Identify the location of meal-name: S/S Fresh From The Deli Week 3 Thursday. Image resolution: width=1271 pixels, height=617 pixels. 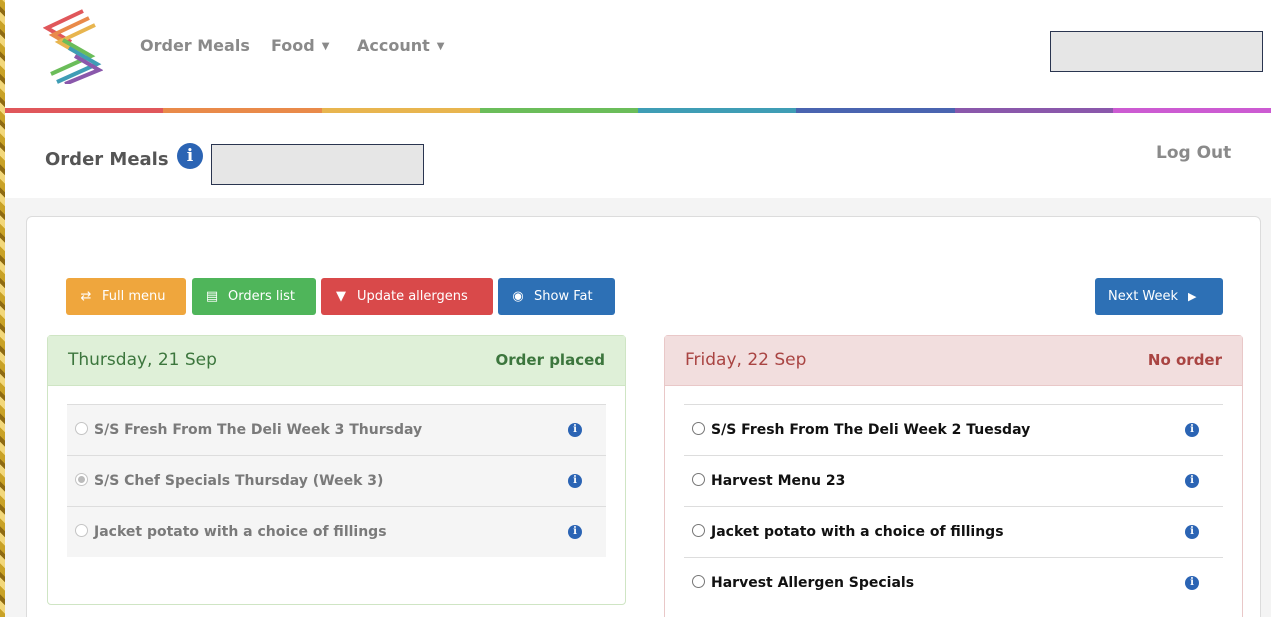
(258, 430).